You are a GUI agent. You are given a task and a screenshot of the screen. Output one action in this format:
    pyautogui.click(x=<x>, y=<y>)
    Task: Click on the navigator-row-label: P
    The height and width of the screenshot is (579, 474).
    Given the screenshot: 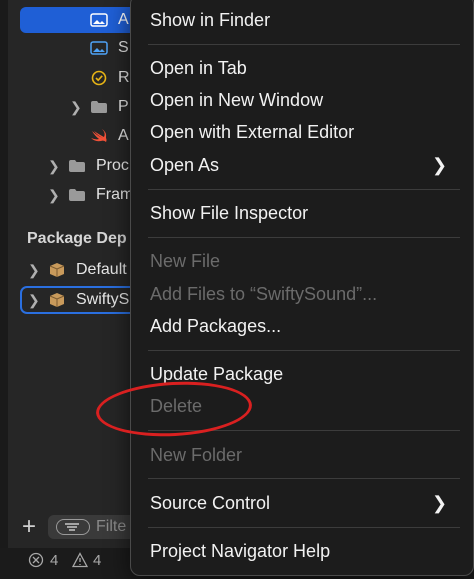 What is the action you would take?
    pyautogui.click(x=123, y=106)
    